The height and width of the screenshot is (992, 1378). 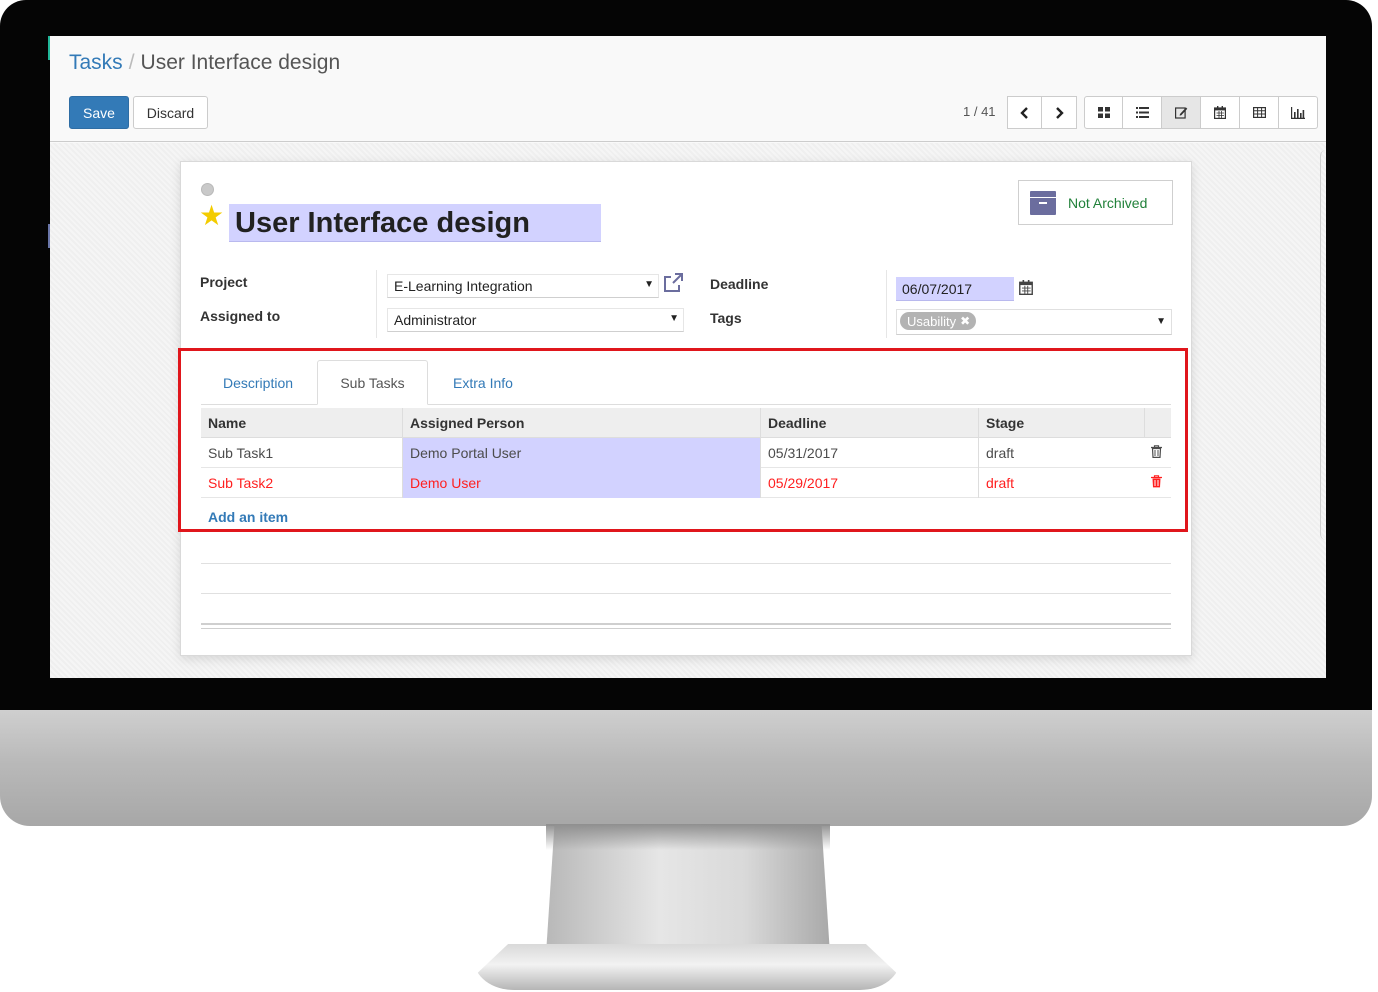 I want to click on bar-chart-icon, so click(x=1298, y=112).